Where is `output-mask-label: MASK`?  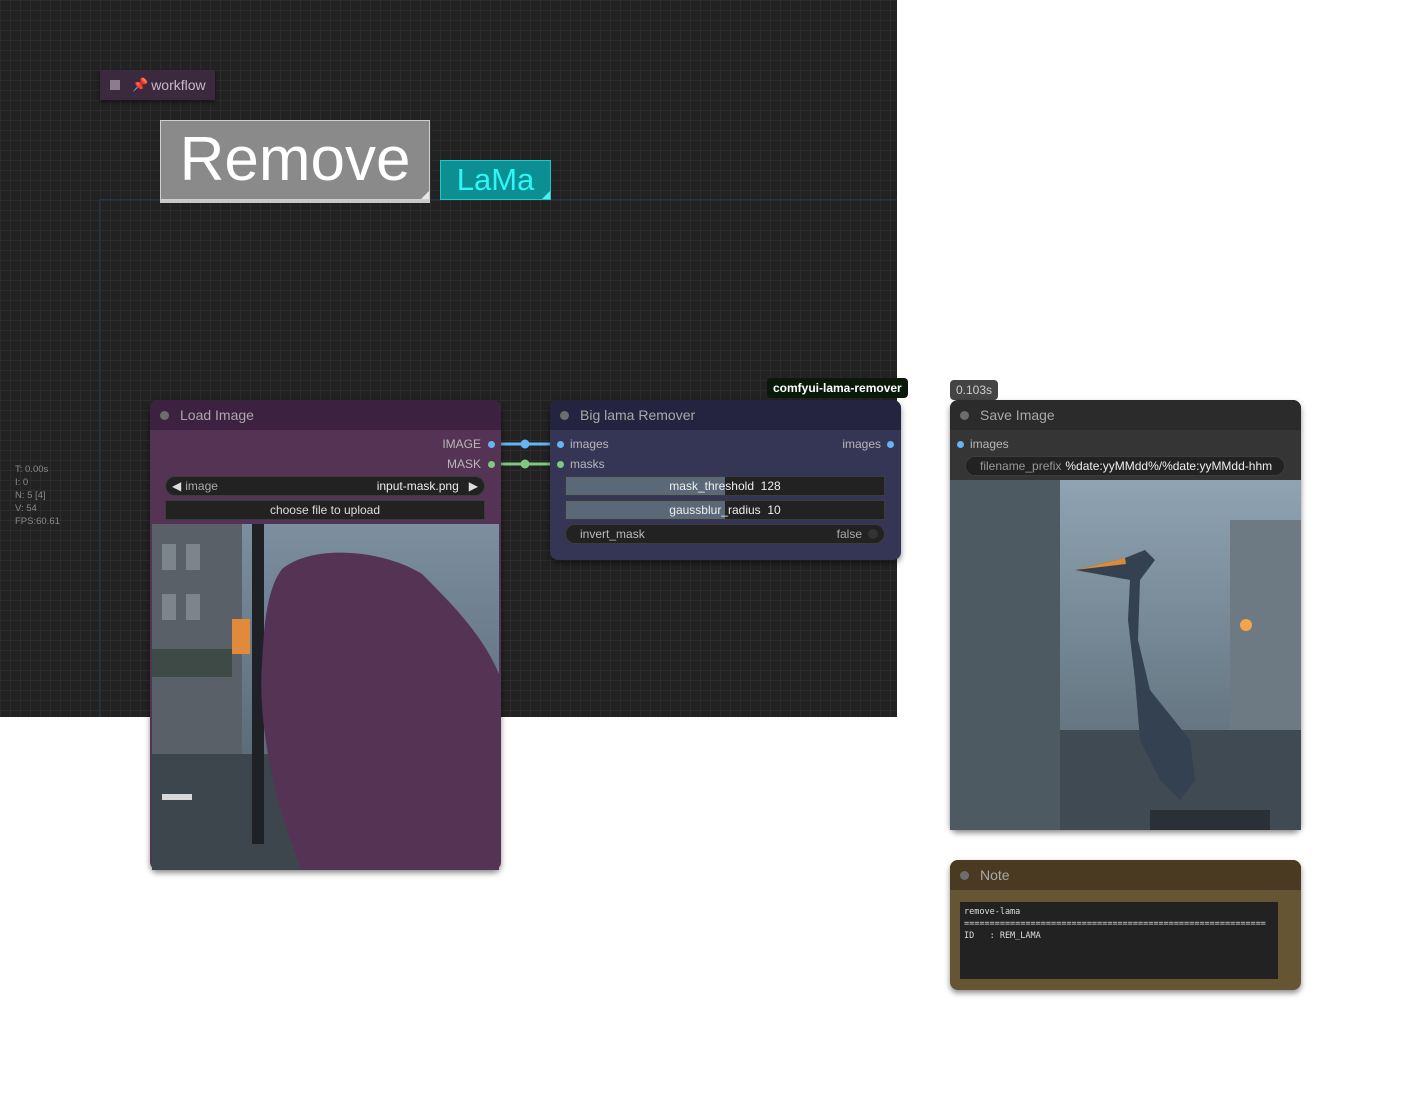 output-mask-label: MASK is located at coordinates (463, 464).